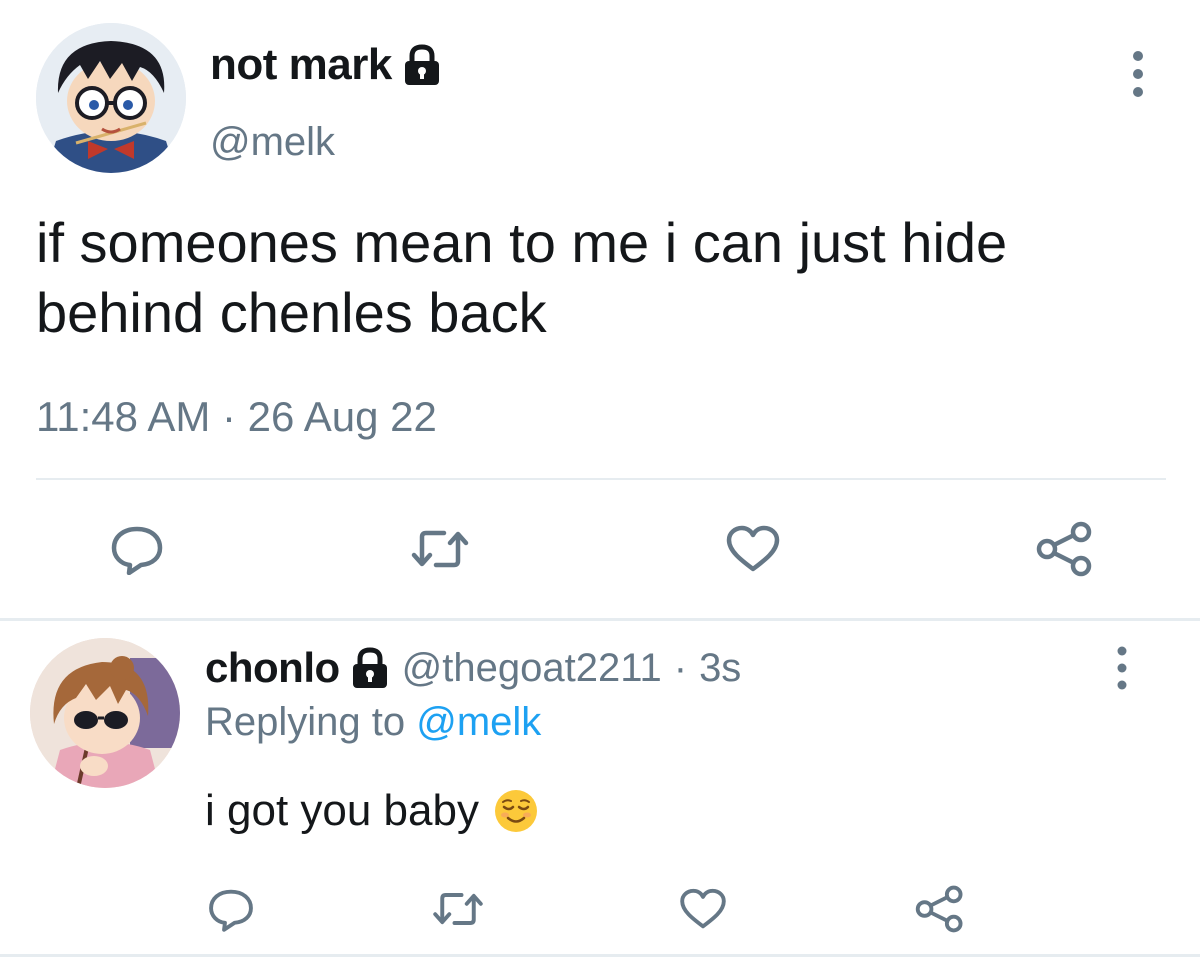 This screenshot has width=1200, height=959. I want to click on reply-display-name: chonlo, so click(272, 668).